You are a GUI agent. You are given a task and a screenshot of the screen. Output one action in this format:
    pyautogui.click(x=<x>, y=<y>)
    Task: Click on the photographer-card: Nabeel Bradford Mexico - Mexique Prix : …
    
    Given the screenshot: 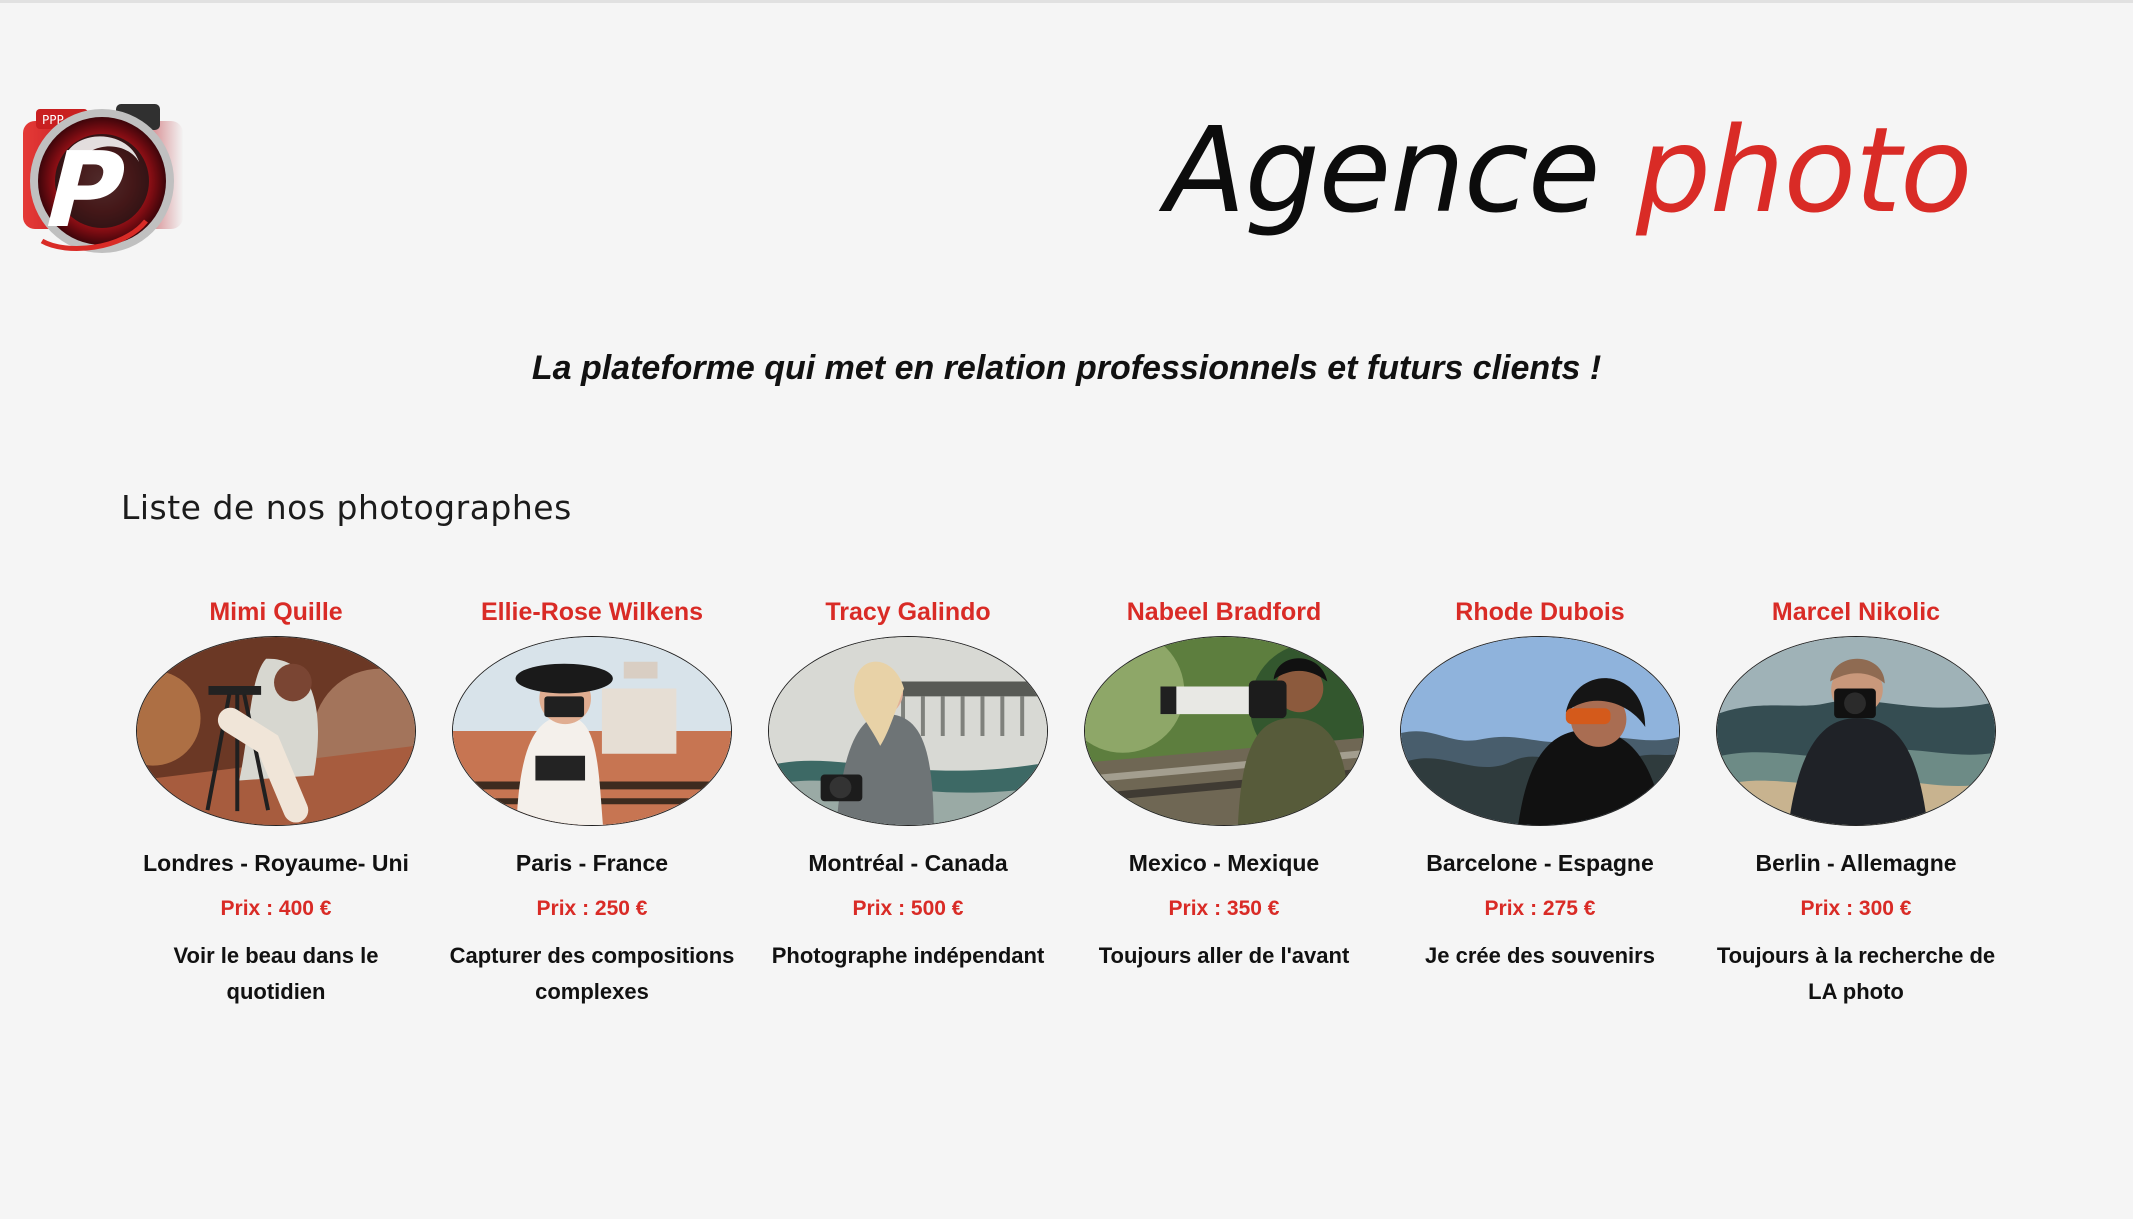 What is the action you would take?
    pyautogui.click(x=1224, y=799)
    